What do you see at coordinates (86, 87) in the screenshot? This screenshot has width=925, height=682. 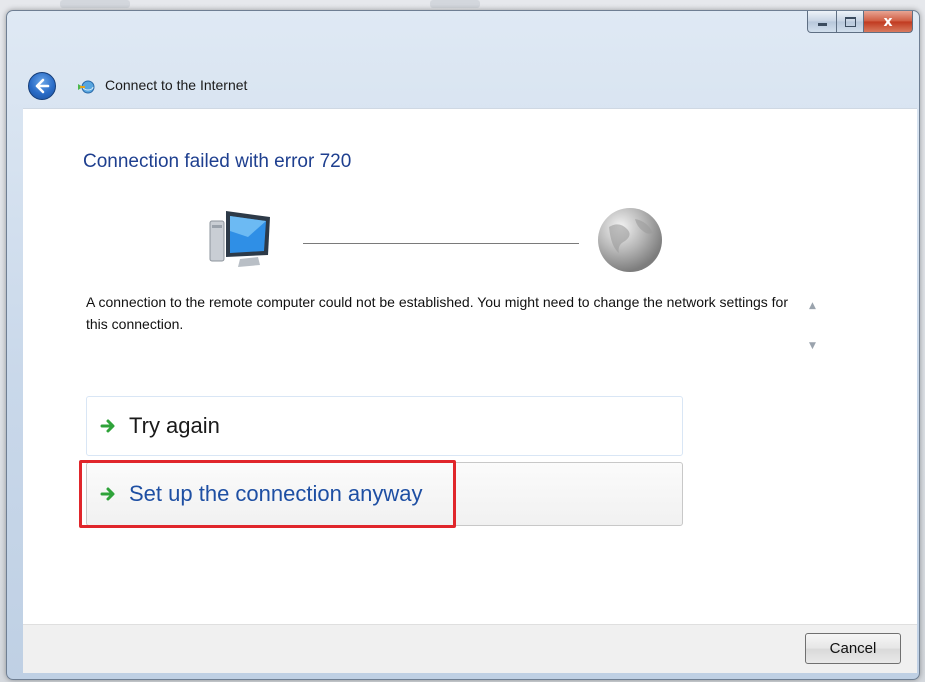 I see `network-wizard-icon` at bounding box center [86, 87].